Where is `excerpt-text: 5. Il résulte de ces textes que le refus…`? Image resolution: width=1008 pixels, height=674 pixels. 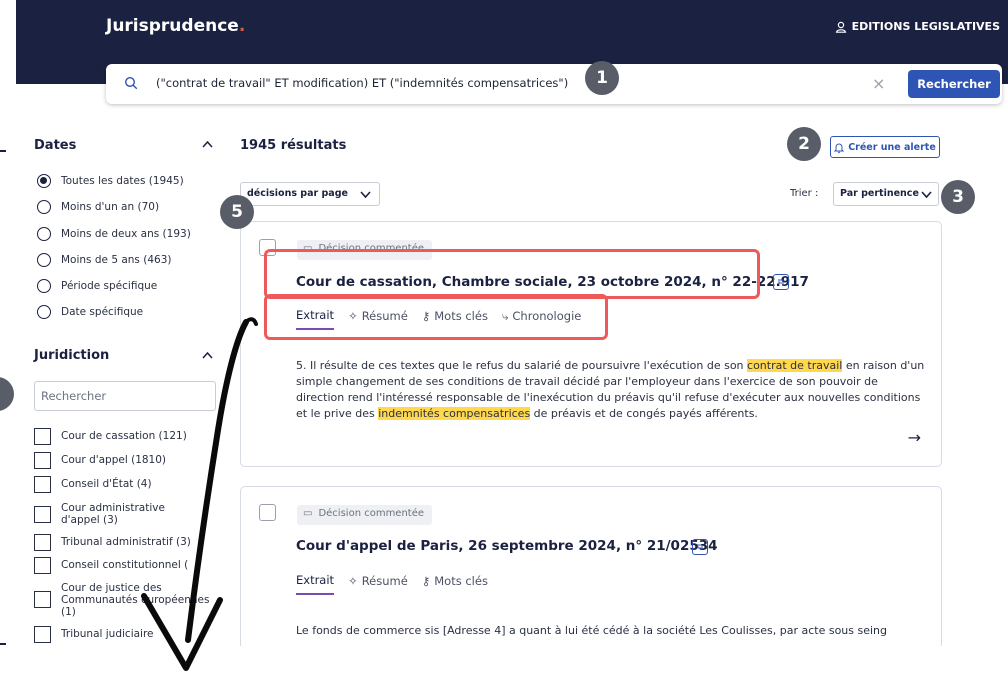 excerpt-text: 5. Il résulte de ces textes que le refus… is located at coordinates (522, 365).